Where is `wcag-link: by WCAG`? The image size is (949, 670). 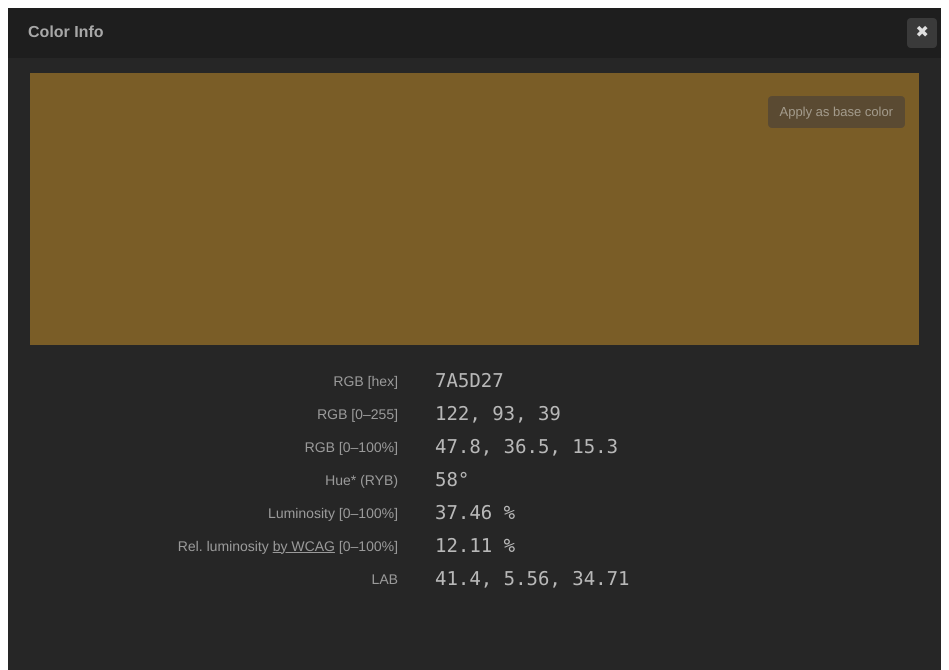
wcag-link: by WCAG is located at coordinates (303, 546).